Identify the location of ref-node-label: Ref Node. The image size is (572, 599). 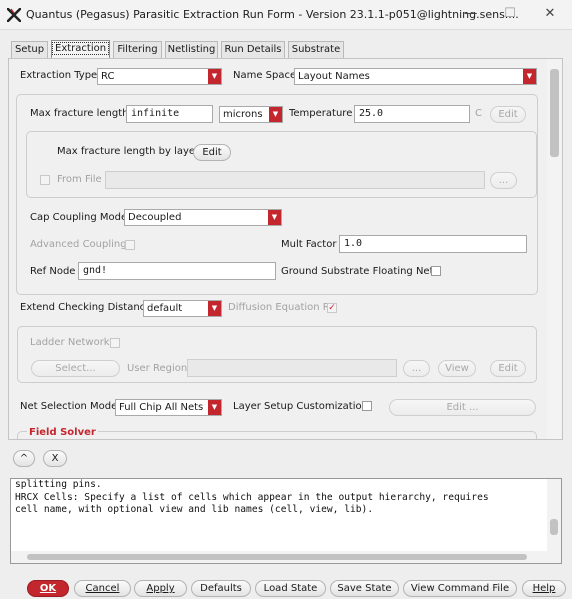
(53, 271).